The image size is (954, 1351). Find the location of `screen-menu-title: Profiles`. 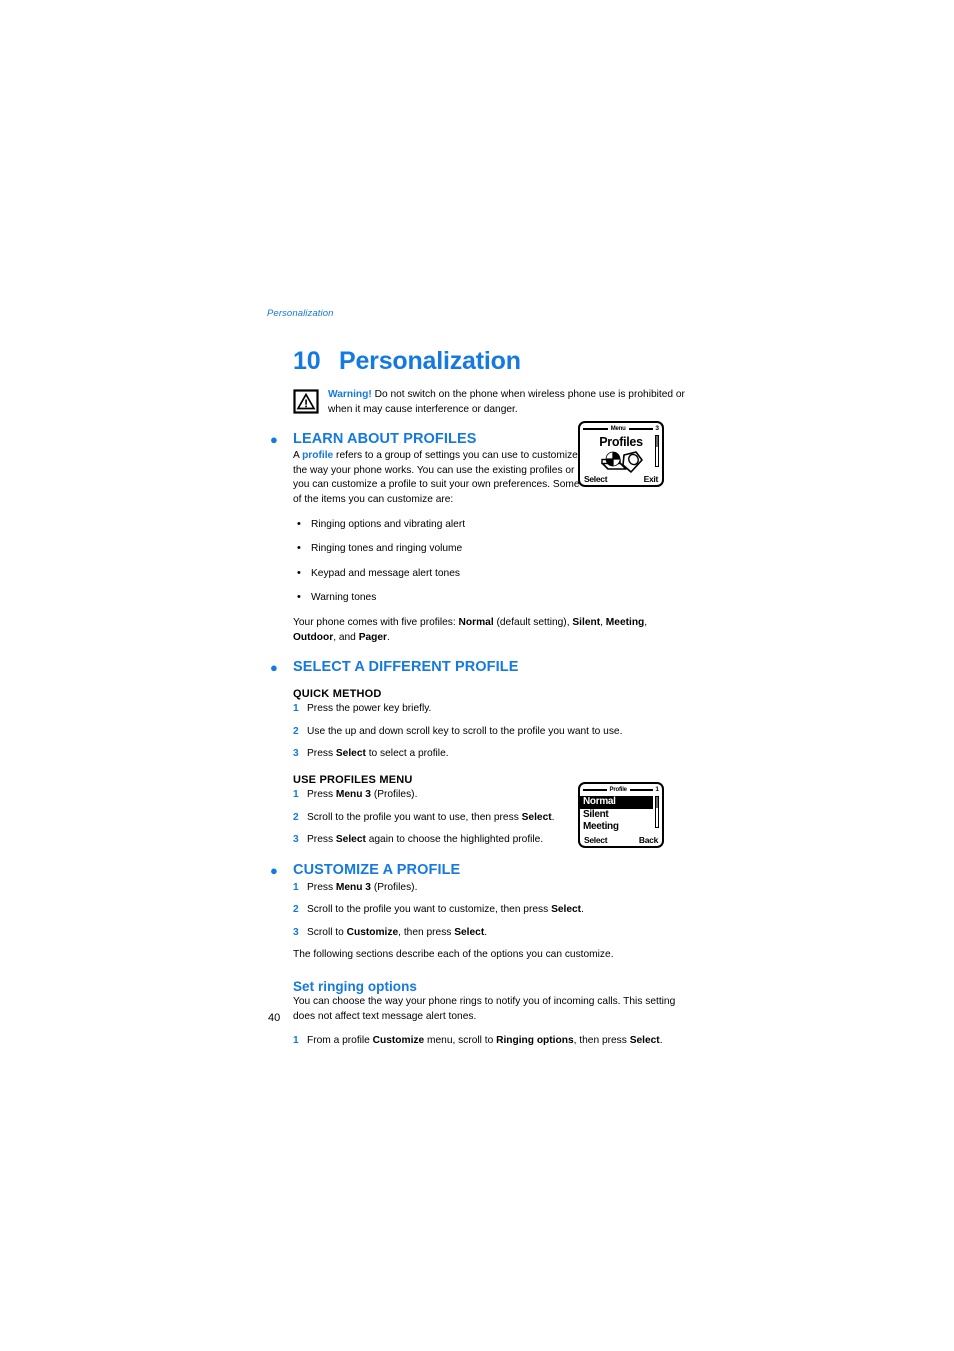

screen-menu-title: Profiles is located at coordinates (621, 442).